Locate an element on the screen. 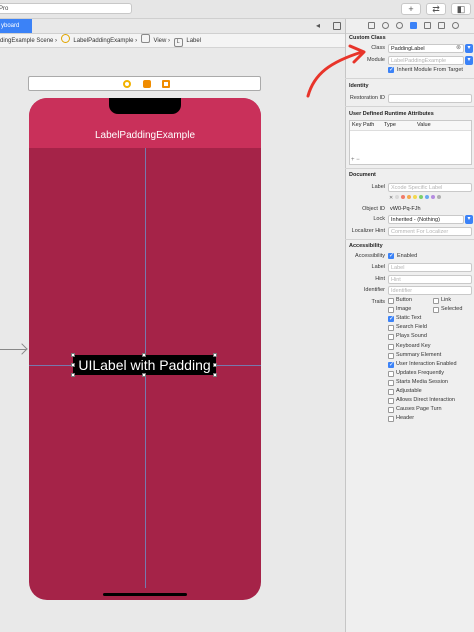 This screenshot has height=632, width=474. clear-icon: ⊗ is located at coordinates (458, 47).